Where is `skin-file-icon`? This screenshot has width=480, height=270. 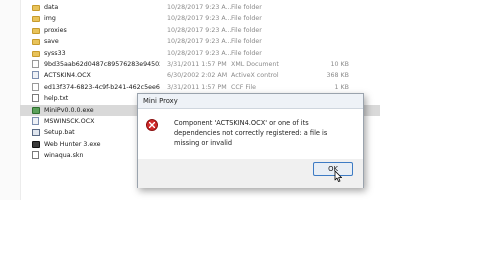 skin-file-icon is located at coordinates (36, 155).